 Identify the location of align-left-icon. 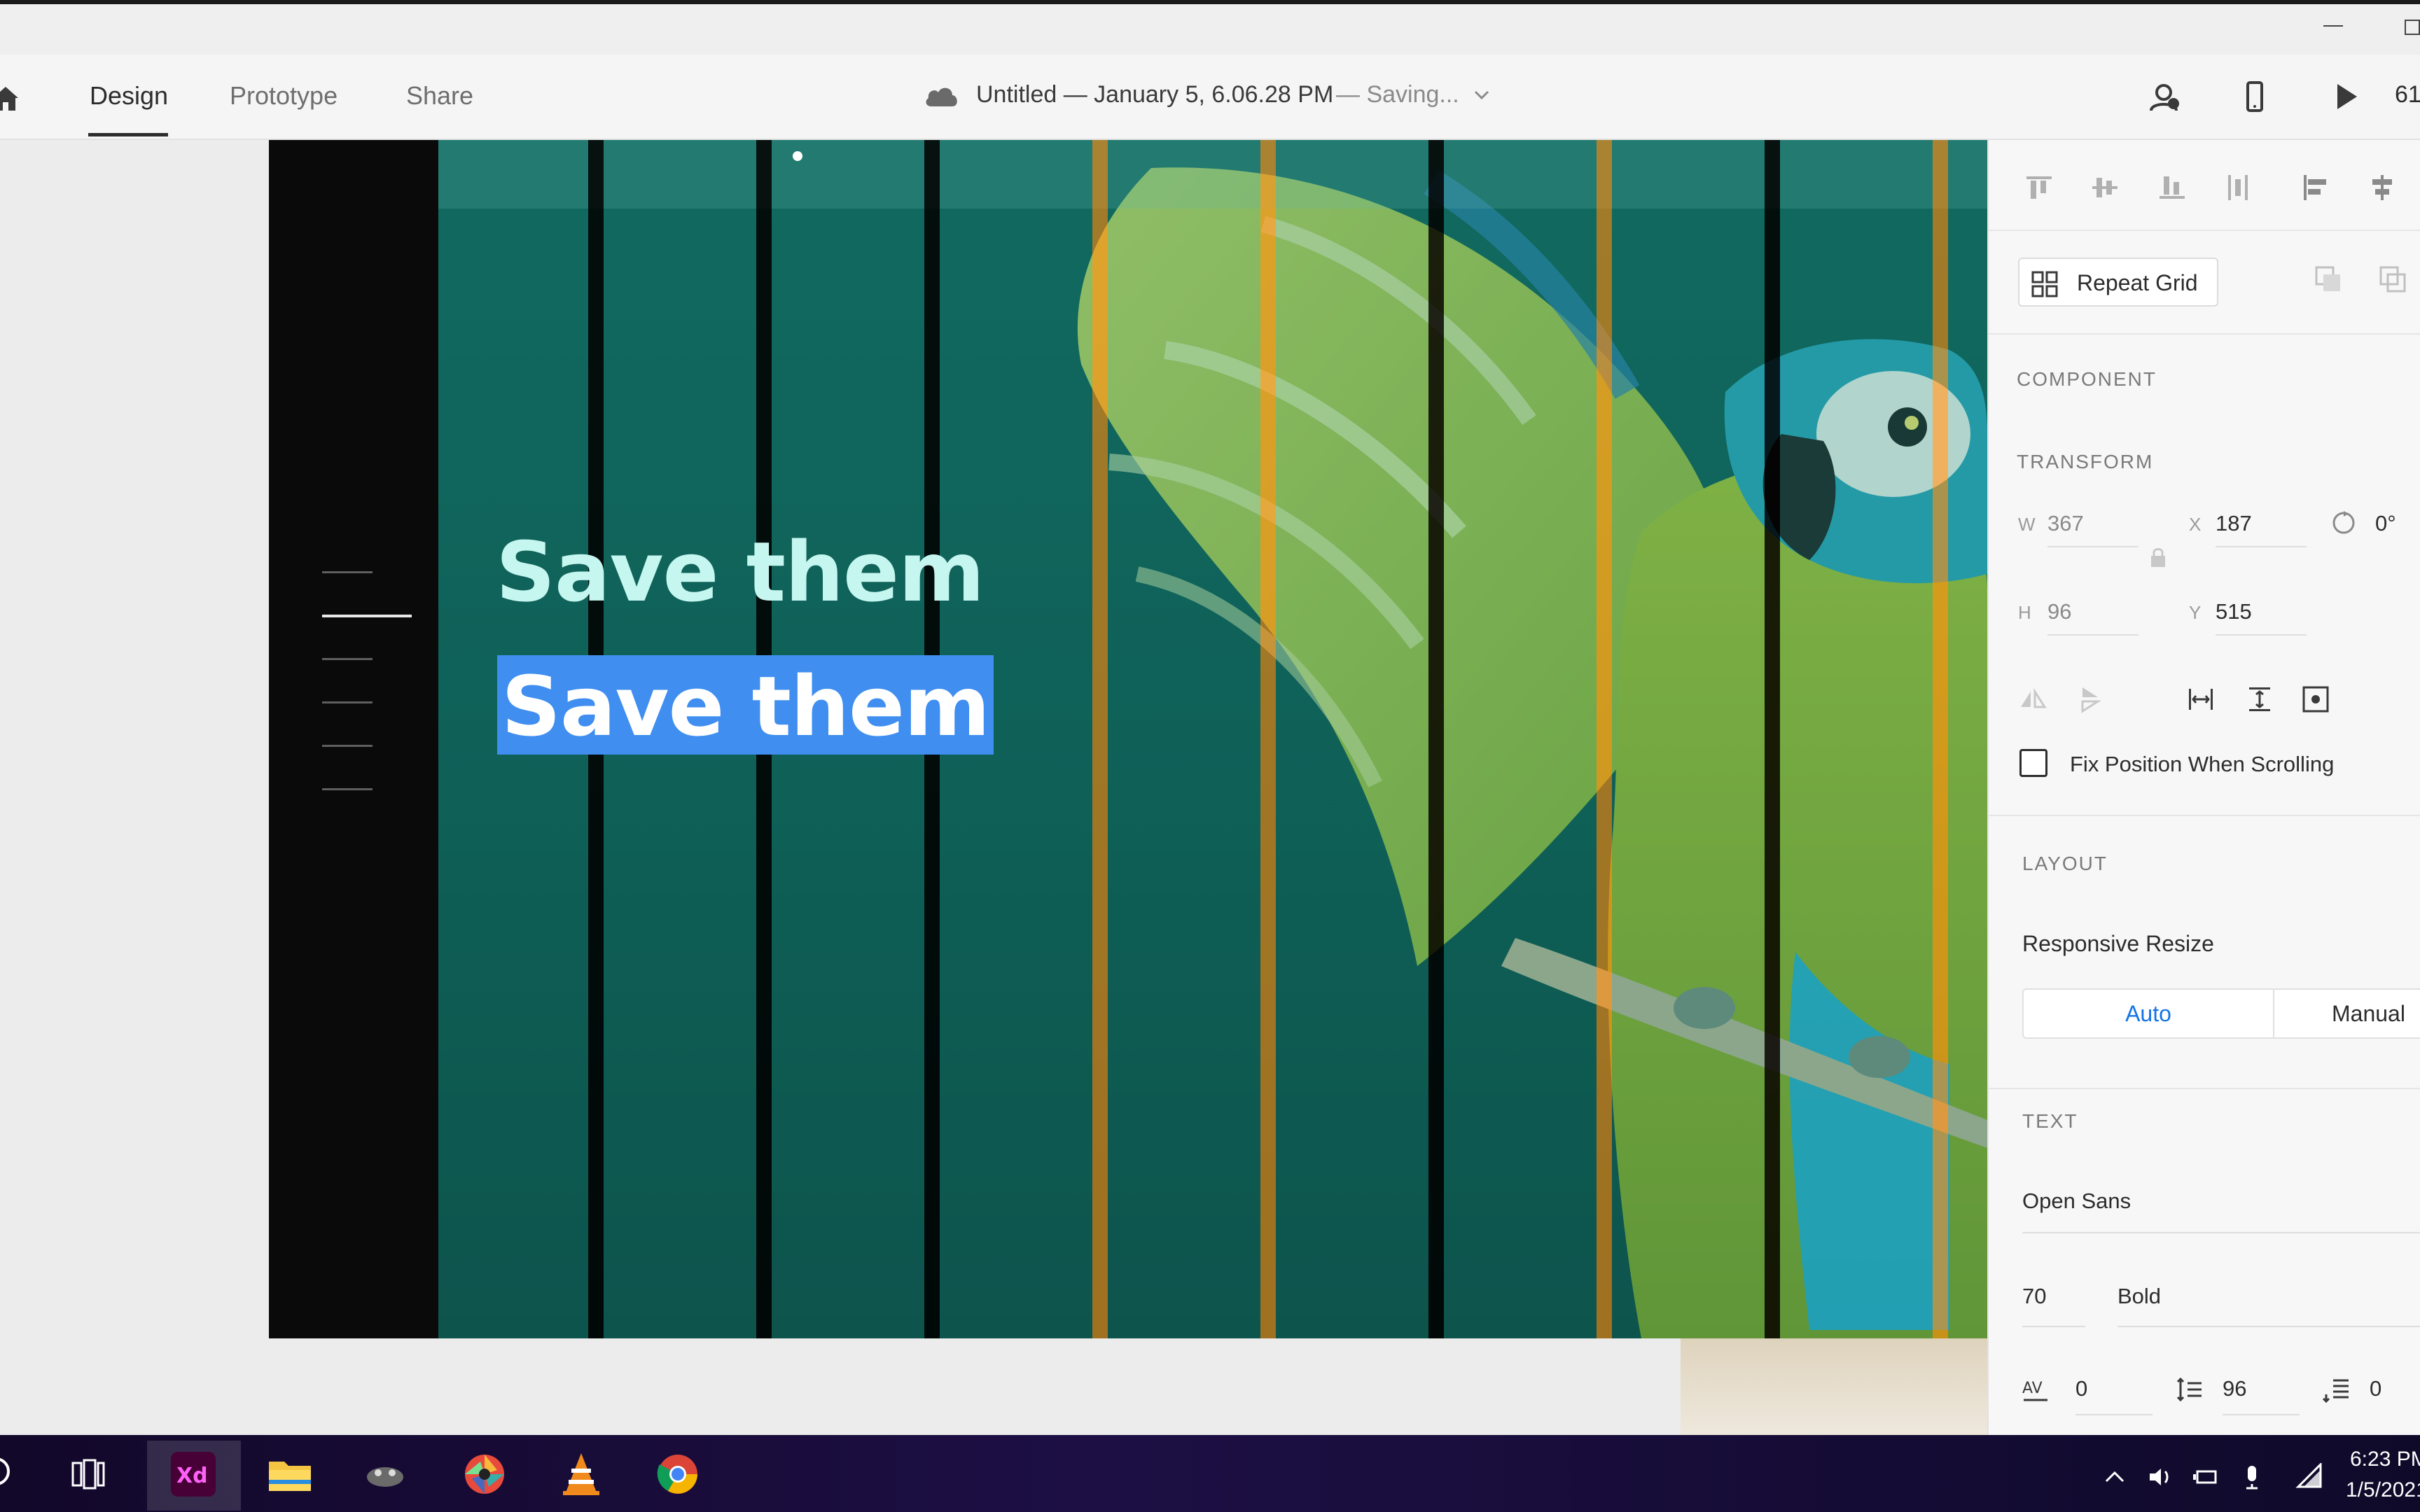
(2315, 187).